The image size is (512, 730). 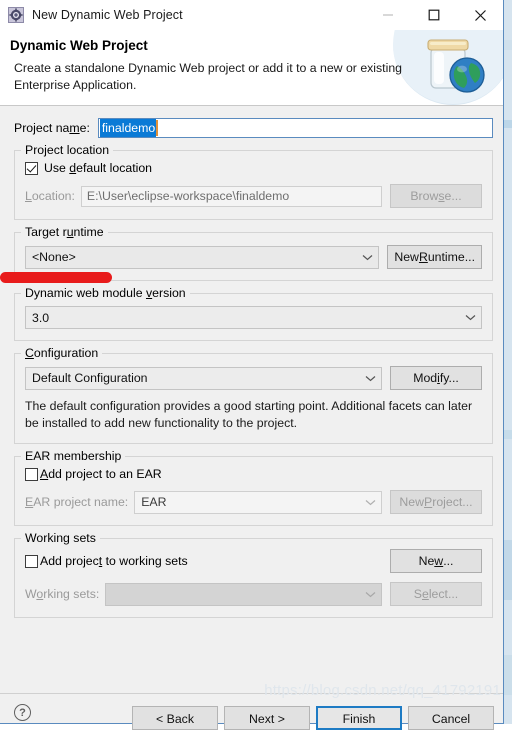 I want to click on project-location-title: Project location, so click(x=67, y=150).